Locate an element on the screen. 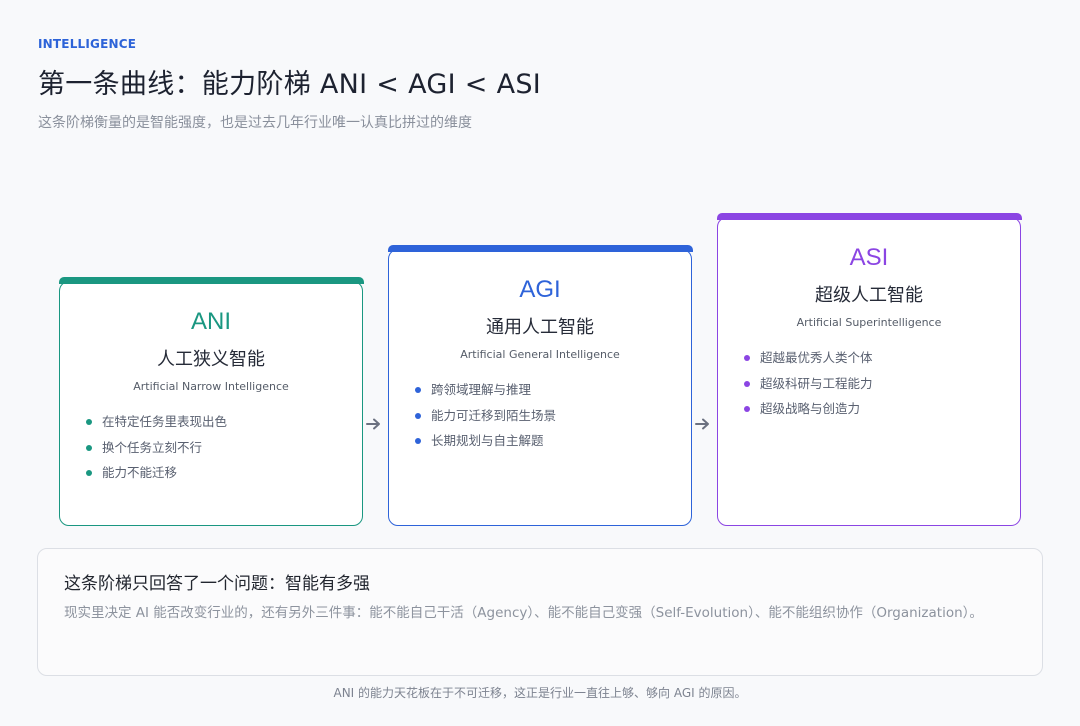  card-asi-en-name: Artificial Superintelligence is located at coordinates (869, 322).